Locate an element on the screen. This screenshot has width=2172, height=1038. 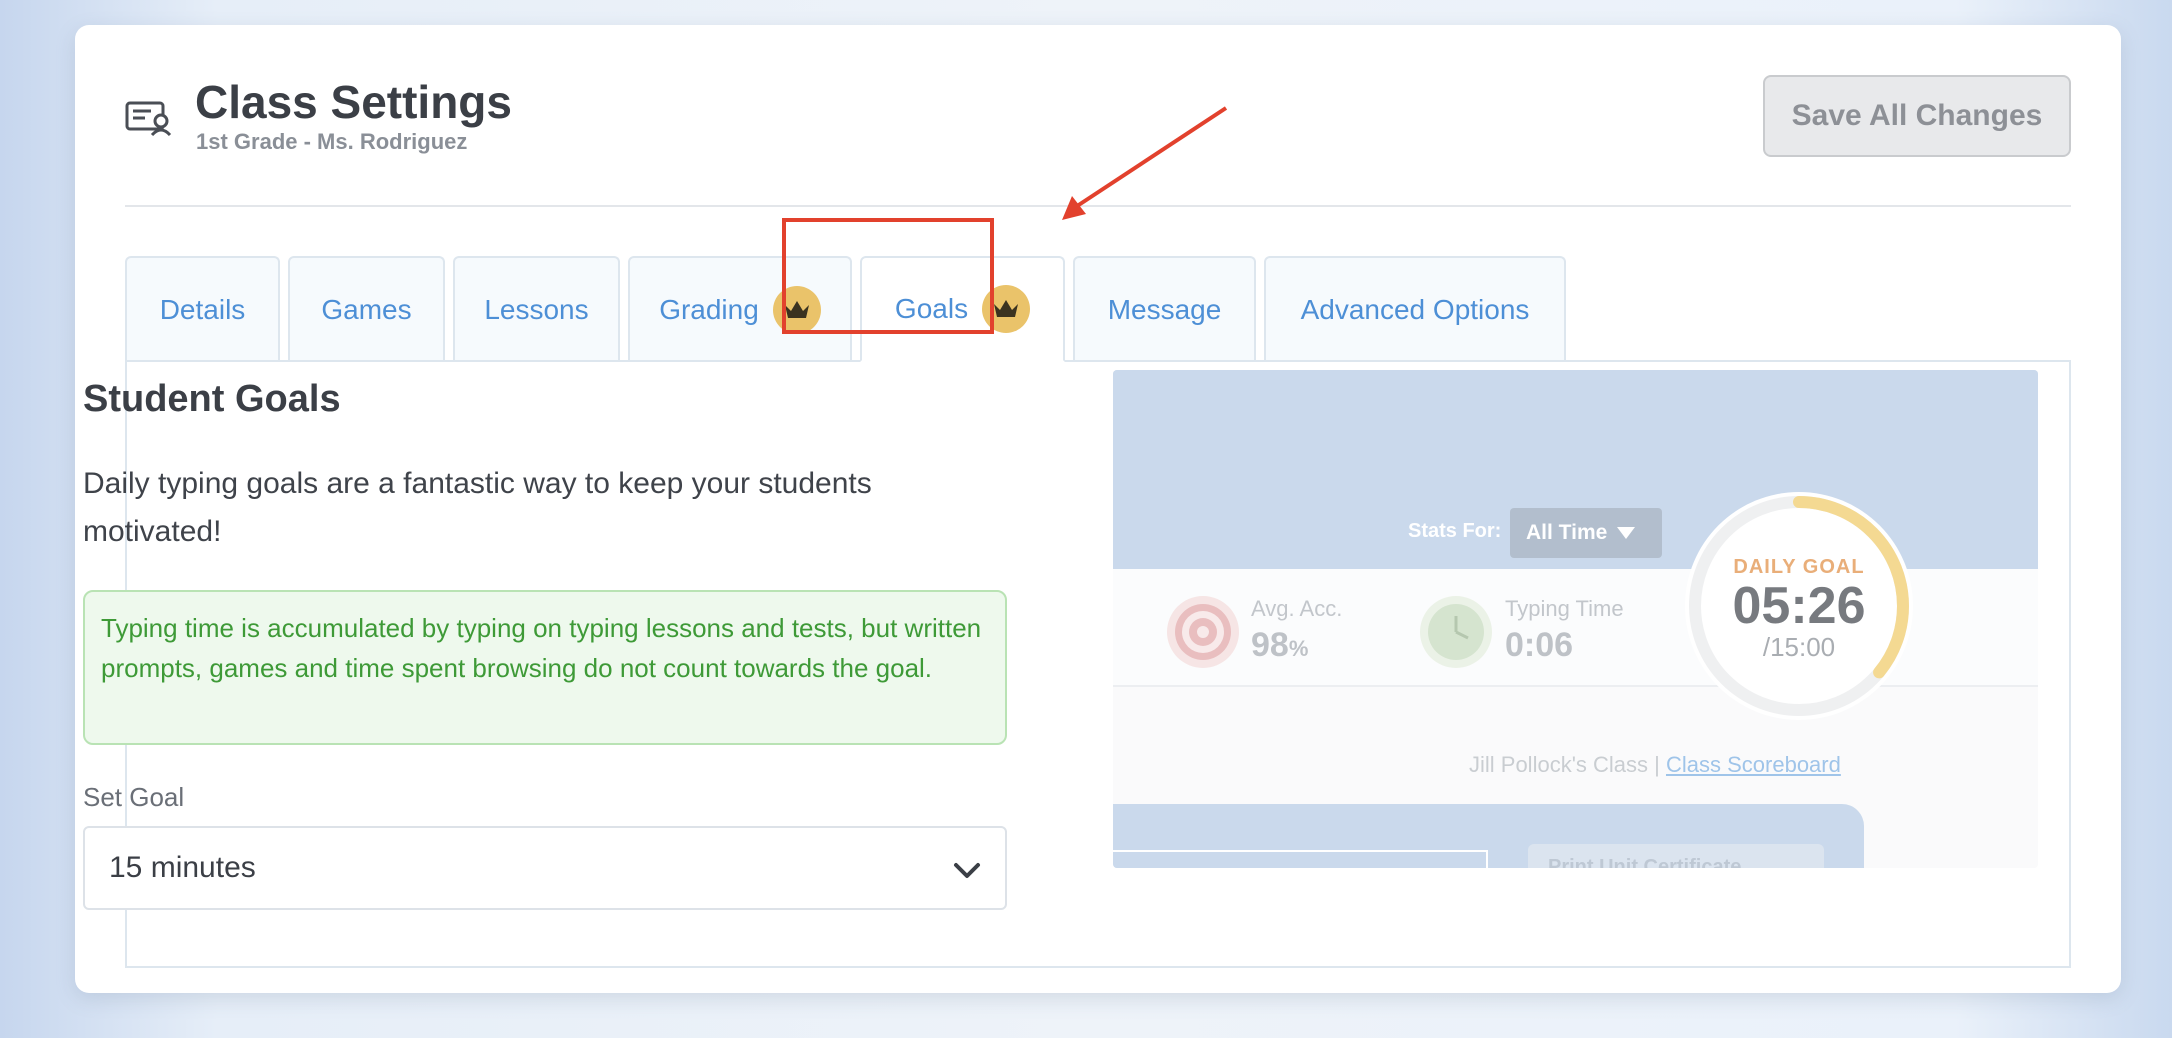
preview-class-line: Jill Pollock's Class | Class Scoreboard is located at coordinates (1655, 765).